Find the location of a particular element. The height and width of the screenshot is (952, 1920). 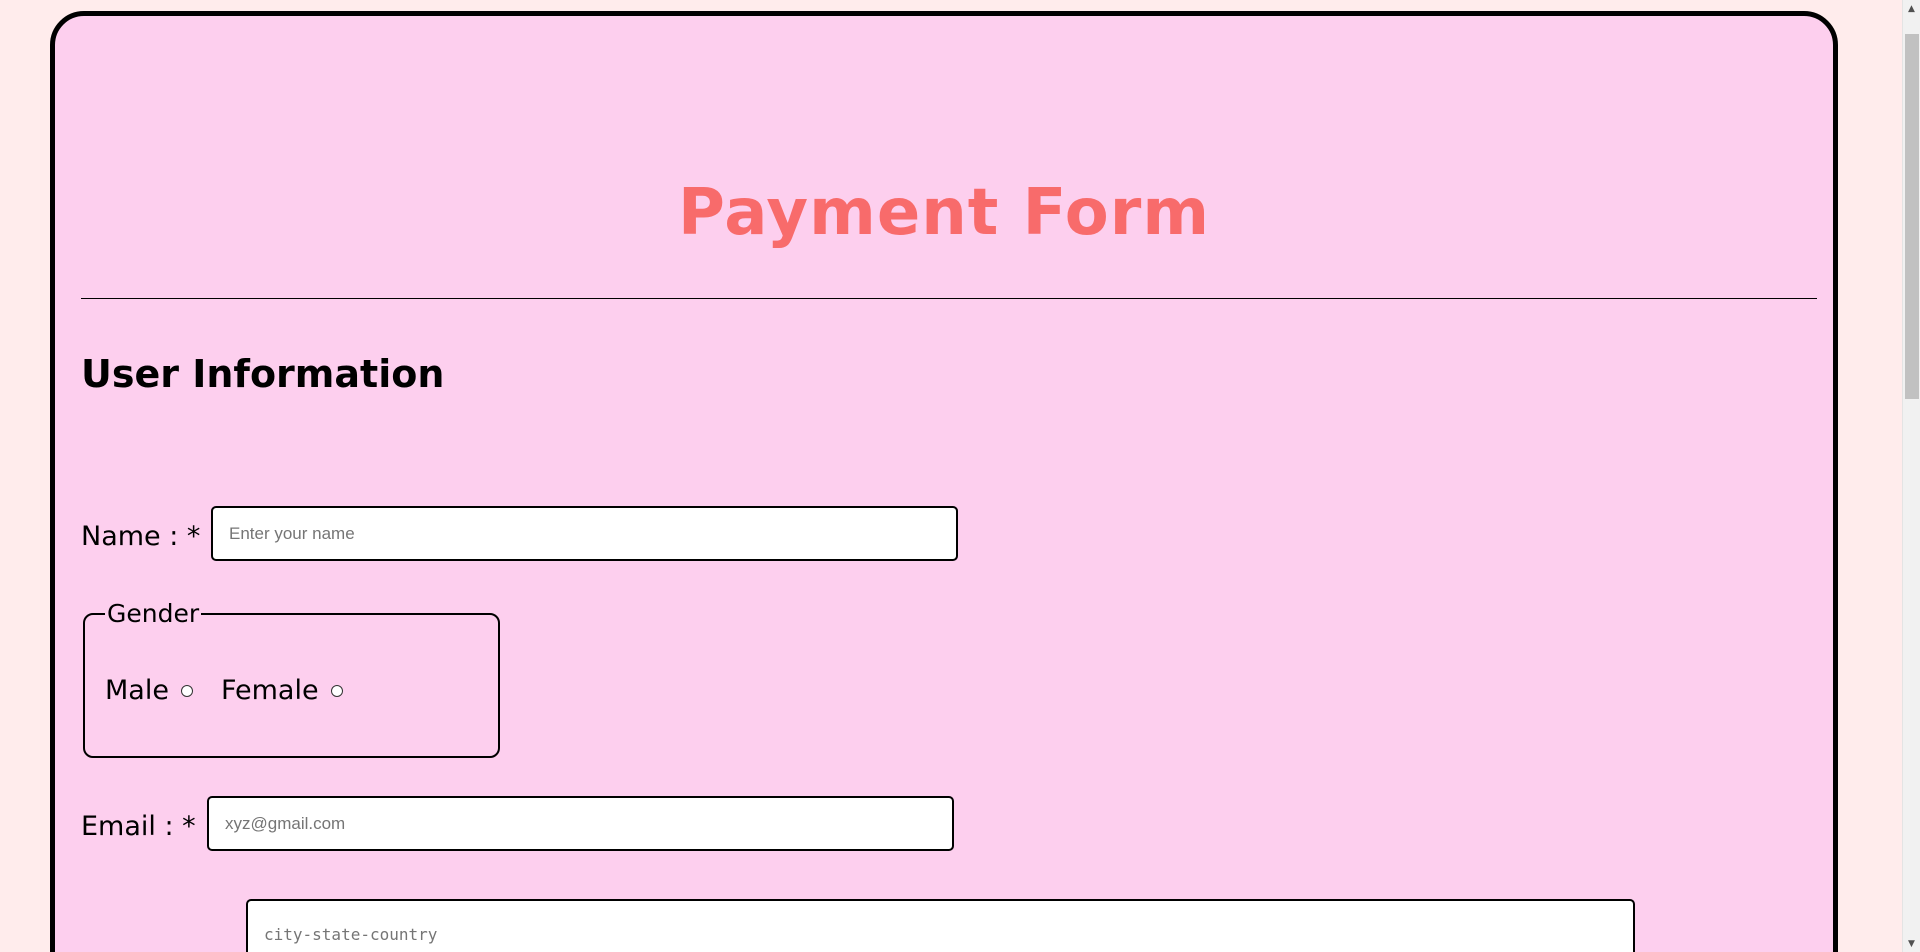

name-label: Name : * is located at coordinates (141, 536).